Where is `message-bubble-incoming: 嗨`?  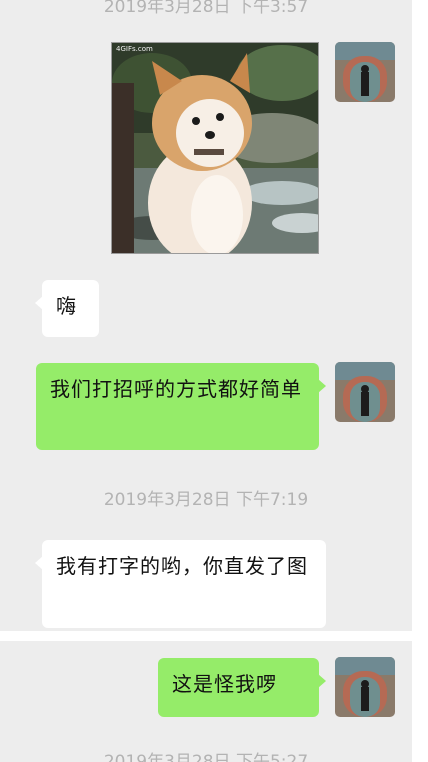 message-bubble-incoming: 嗨 is located at coordinates (67, 308).